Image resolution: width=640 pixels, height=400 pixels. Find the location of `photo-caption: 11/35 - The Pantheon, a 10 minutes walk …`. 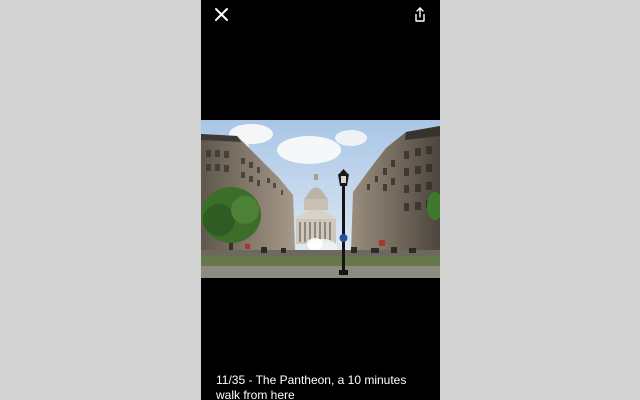

photo-caption: 11/35 - The Pantheon, a 10 minutes walk … is located at coordinates (311, 386).